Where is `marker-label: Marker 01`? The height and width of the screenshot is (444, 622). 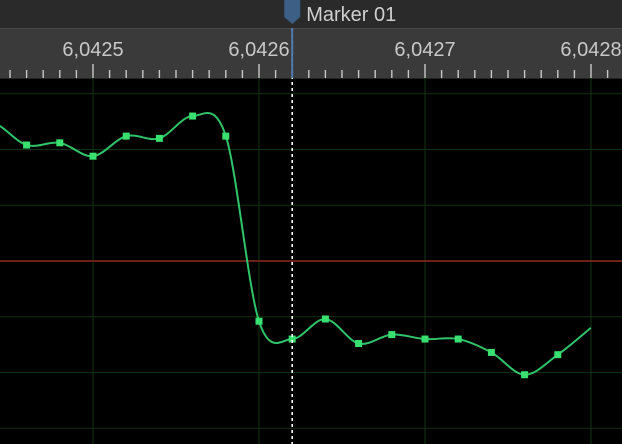
marker-label: Marker 01 is located at coordinates (351, 15).